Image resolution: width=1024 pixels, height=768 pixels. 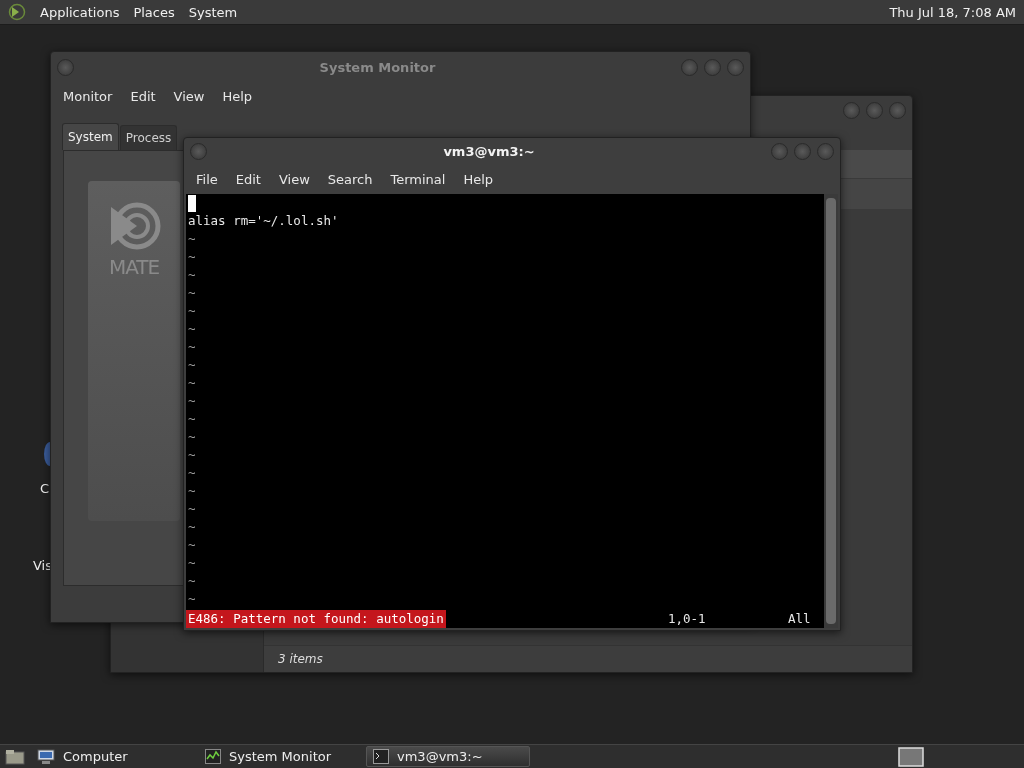 I want to click on taskbar-item: vm3@vm3:~, so click(x=448, y=756).